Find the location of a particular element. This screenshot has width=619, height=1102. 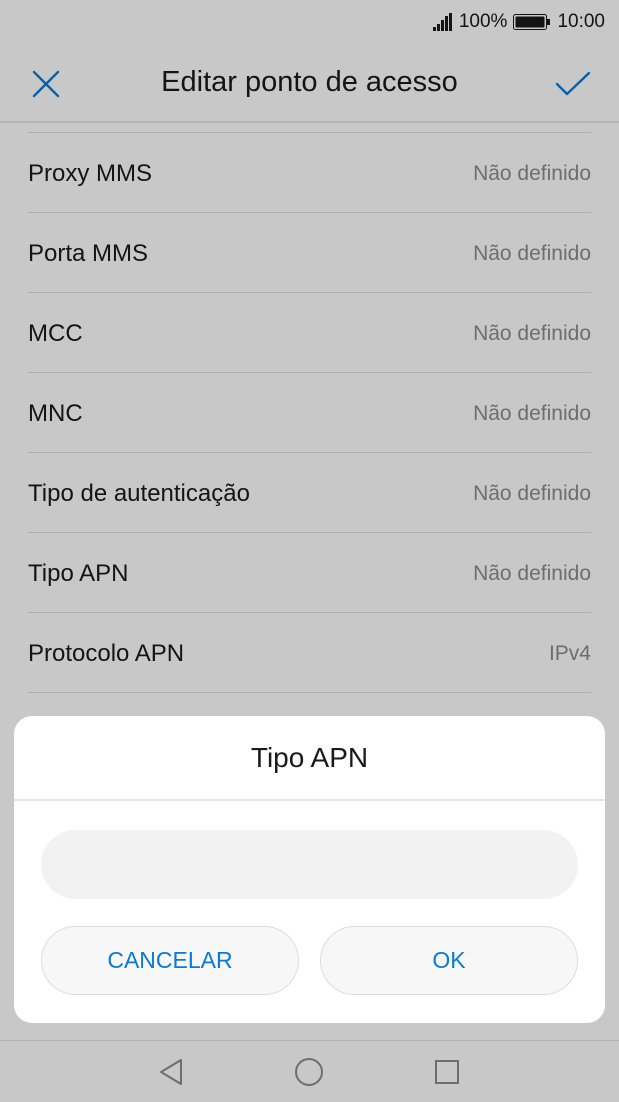

dialog-title: Tipo APN is located at coordinates (309, 757).